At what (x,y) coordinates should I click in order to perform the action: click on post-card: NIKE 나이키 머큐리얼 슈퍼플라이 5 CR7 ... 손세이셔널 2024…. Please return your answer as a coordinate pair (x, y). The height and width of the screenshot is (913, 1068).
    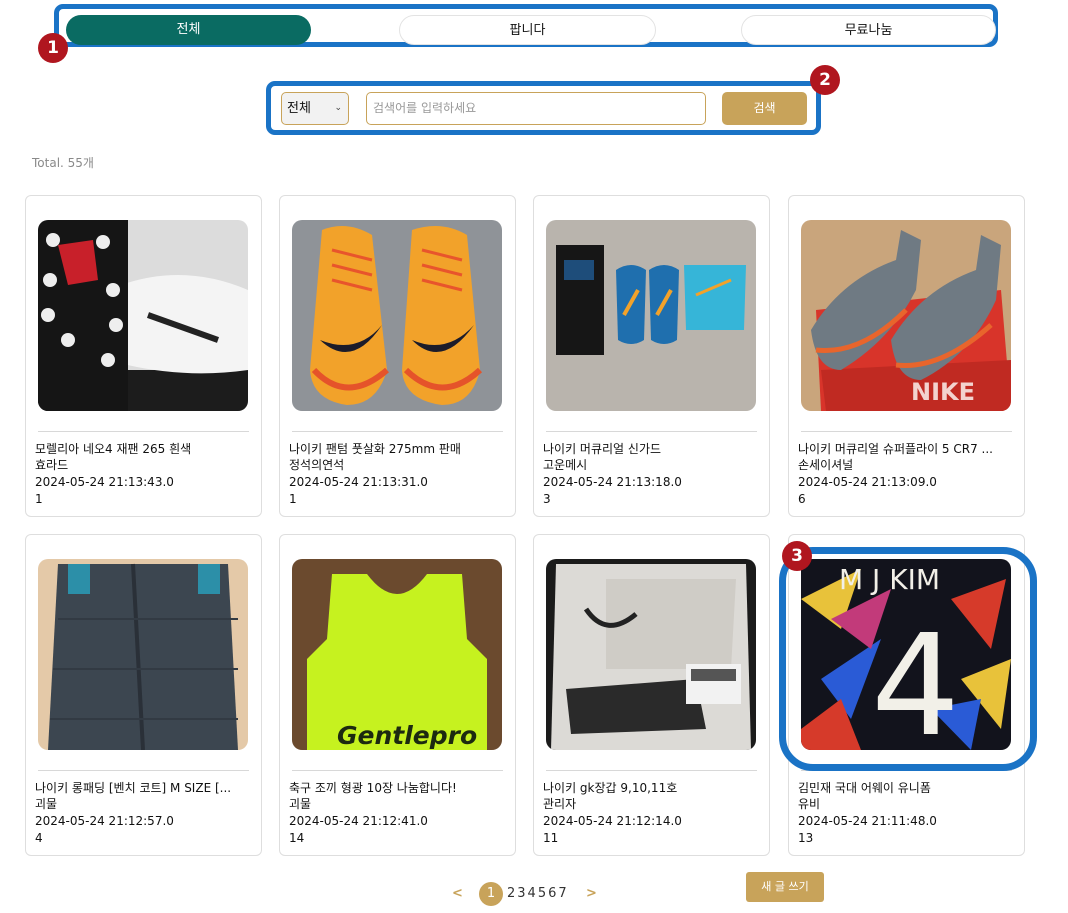
    Looking at the image, I should click on (906, 356).